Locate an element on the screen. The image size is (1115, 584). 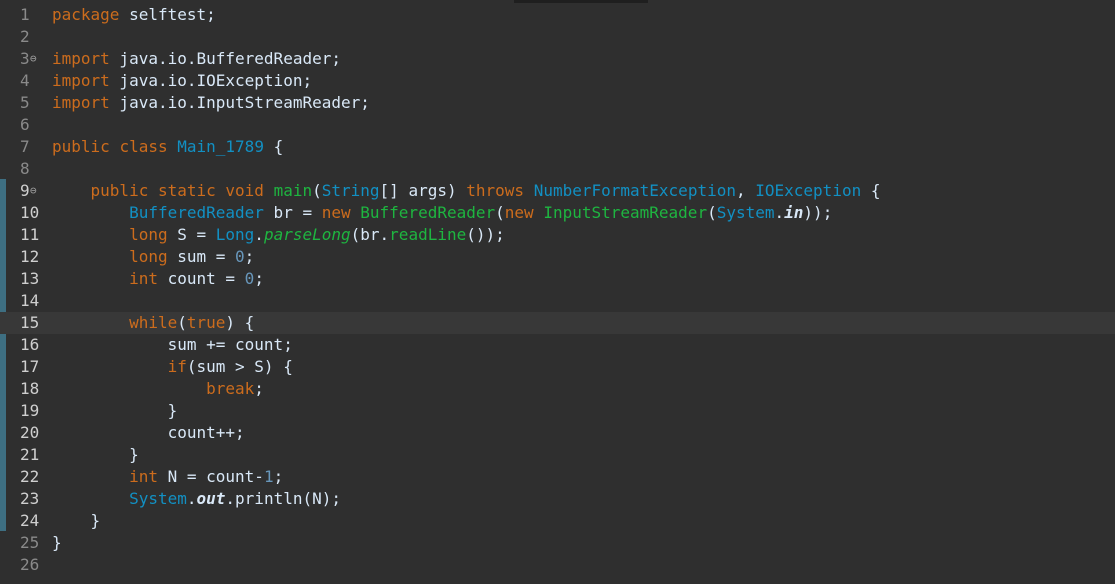
code-line: 2 is located at coordinates (557, 37).